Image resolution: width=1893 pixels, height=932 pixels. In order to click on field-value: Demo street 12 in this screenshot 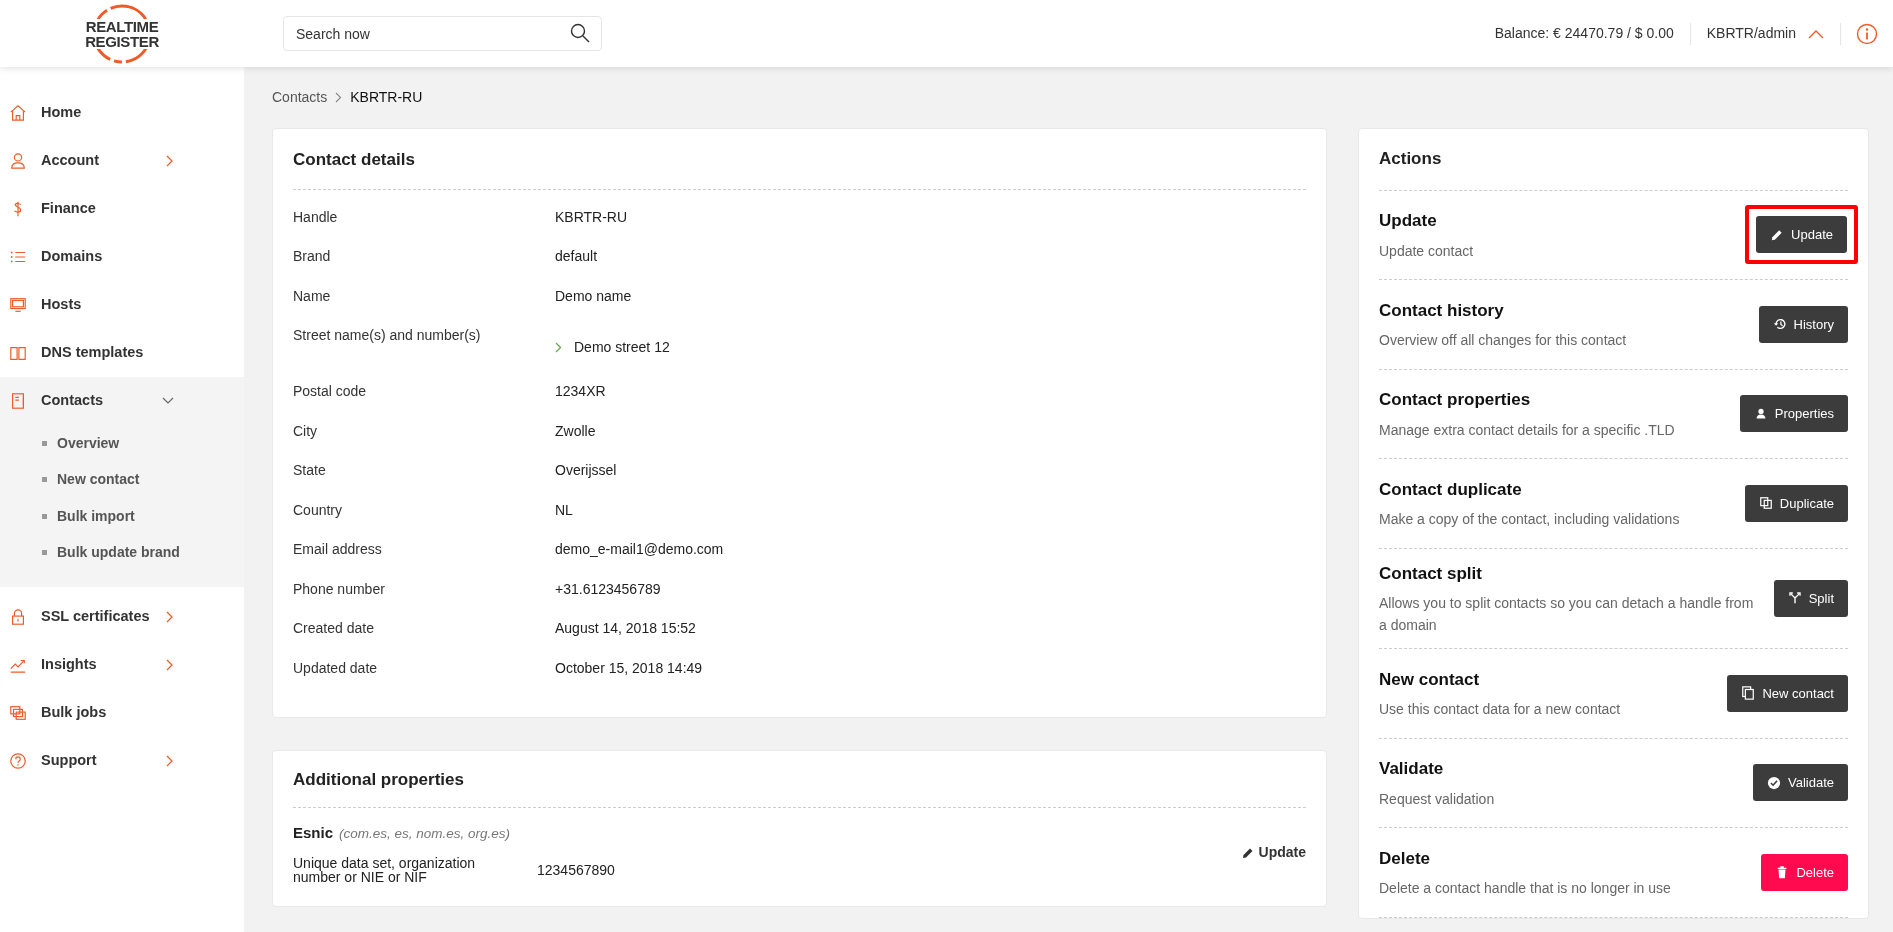, I will do `click(622, 347)`.